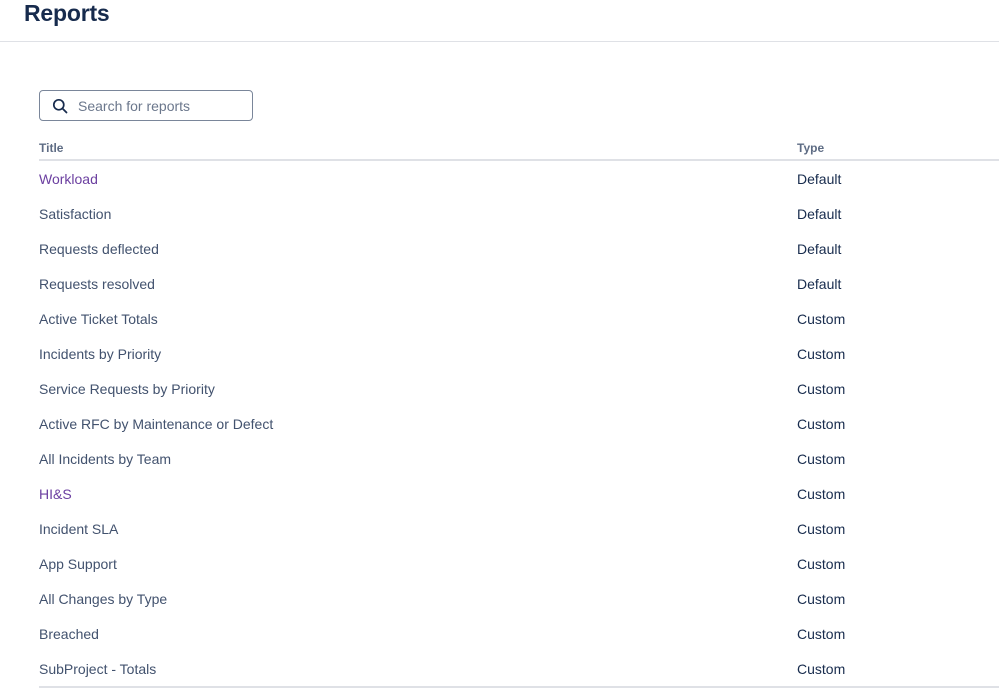 Image resolution: width=999 pixels, height=690 pixels. Describe the element at coordinates (100, 354) in the screenshot. I see `report-title-link: Incidents by Priority` at that location.